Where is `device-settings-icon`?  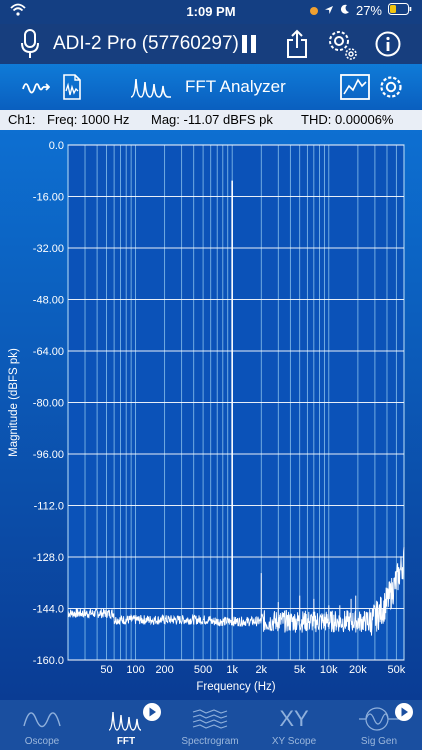 device-settings-icon is located at coordinates (342, 44).